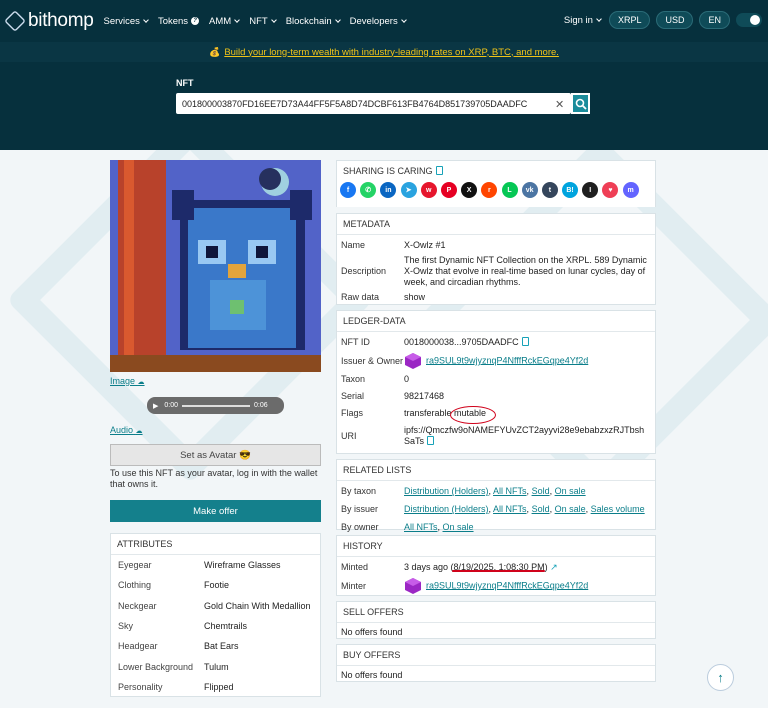 The width and height of the screenshot is (768, 708). What do you see at coordinates (498, 571) in the screenshot?
I see `annotation-underline` at bounding box center [498, 571].